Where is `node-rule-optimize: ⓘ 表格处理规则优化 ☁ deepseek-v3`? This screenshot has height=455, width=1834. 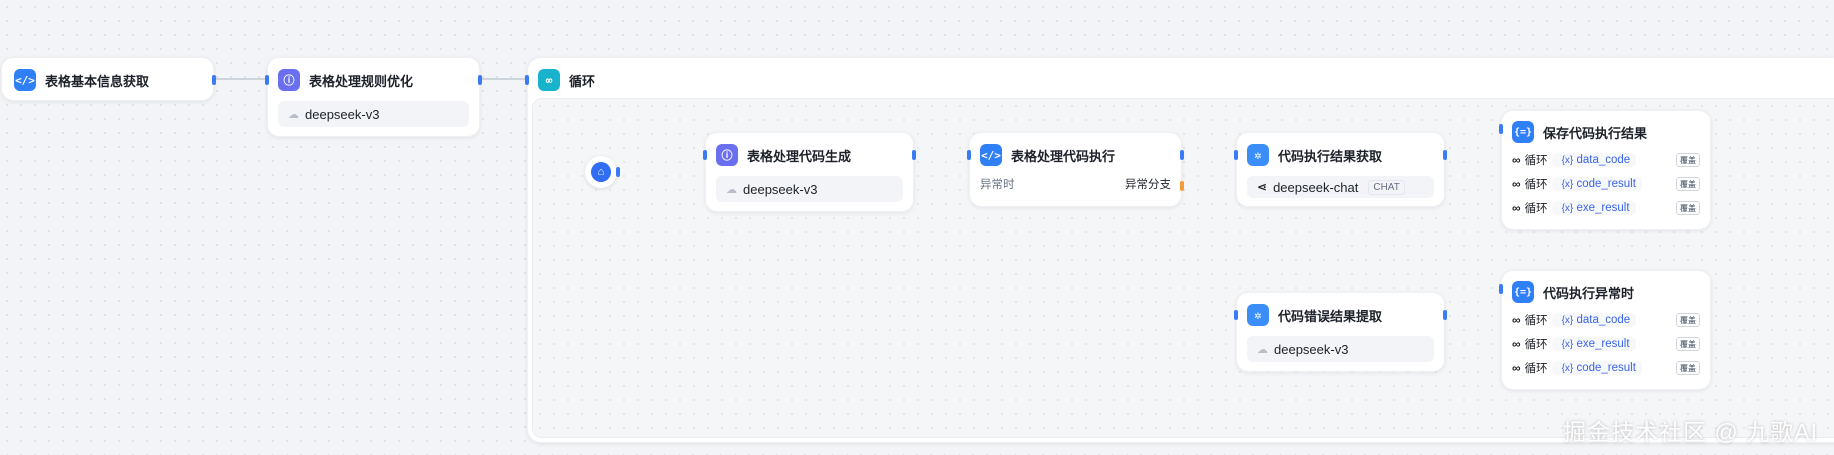 node-rule-optimize: ⓘ 表格处理规则优化 ☁ deepseek-v3 is located at coordinates (373, 97).